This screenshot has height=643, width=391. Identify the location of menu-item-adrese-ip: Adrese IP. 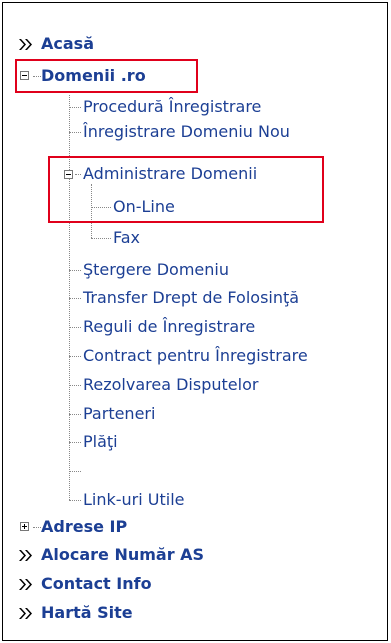
(84, 527).